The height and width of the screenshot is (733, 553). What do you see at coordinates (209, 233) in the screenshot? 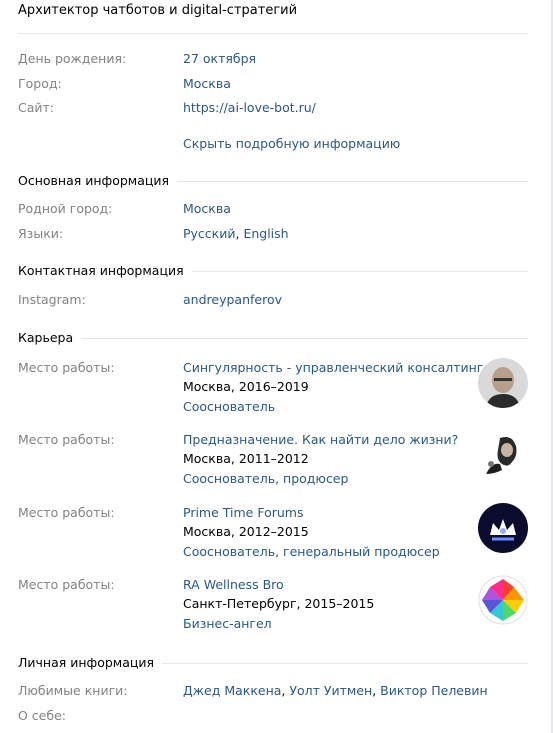
I see `language-link: Русский` at bounding box center [209, 233].